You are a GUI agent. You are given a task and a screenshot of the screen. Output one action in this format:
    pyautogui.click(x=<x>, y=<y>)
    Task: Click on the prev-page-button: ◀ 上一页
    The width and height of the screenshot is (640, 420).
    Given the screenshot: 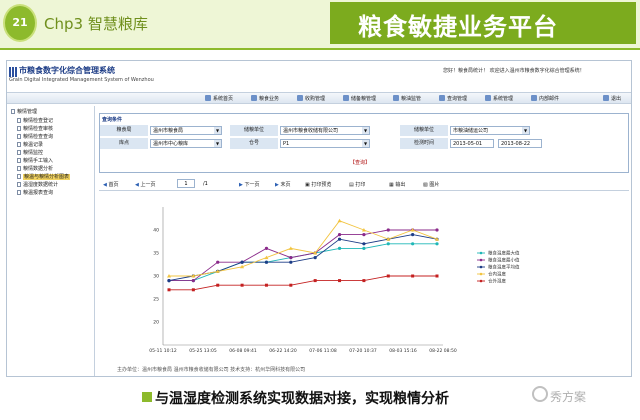 What is the action you would take?
    pyautogui.click(x=145, y=184)
    